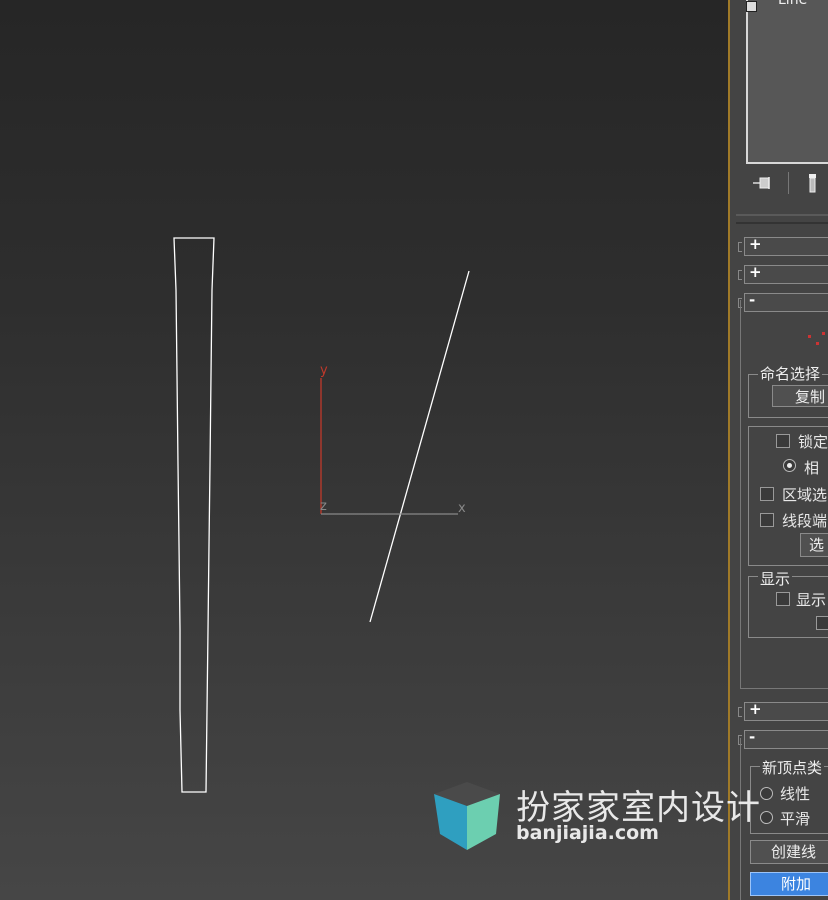 The image size is (828, 900). What do you see at coordinates (789, 884) in the screenshot?
I see `attach-button: 附加` at bounding box center [789, 884].